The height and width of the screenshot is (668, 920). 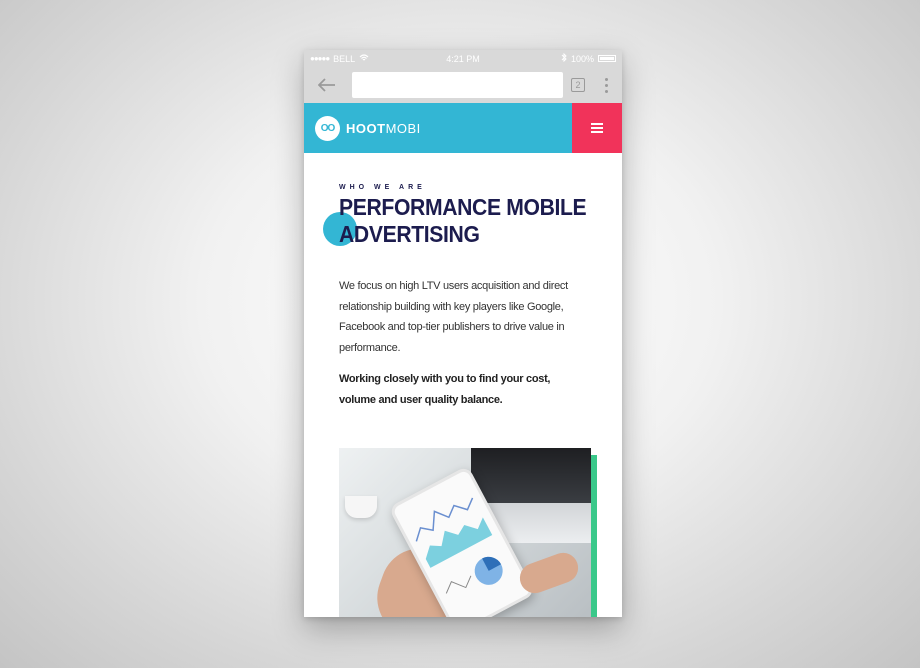 What do you see at coordinates (344, 58) in the screenshot?
I see `carrier-label: BELL` at bounding box center [344, 58].